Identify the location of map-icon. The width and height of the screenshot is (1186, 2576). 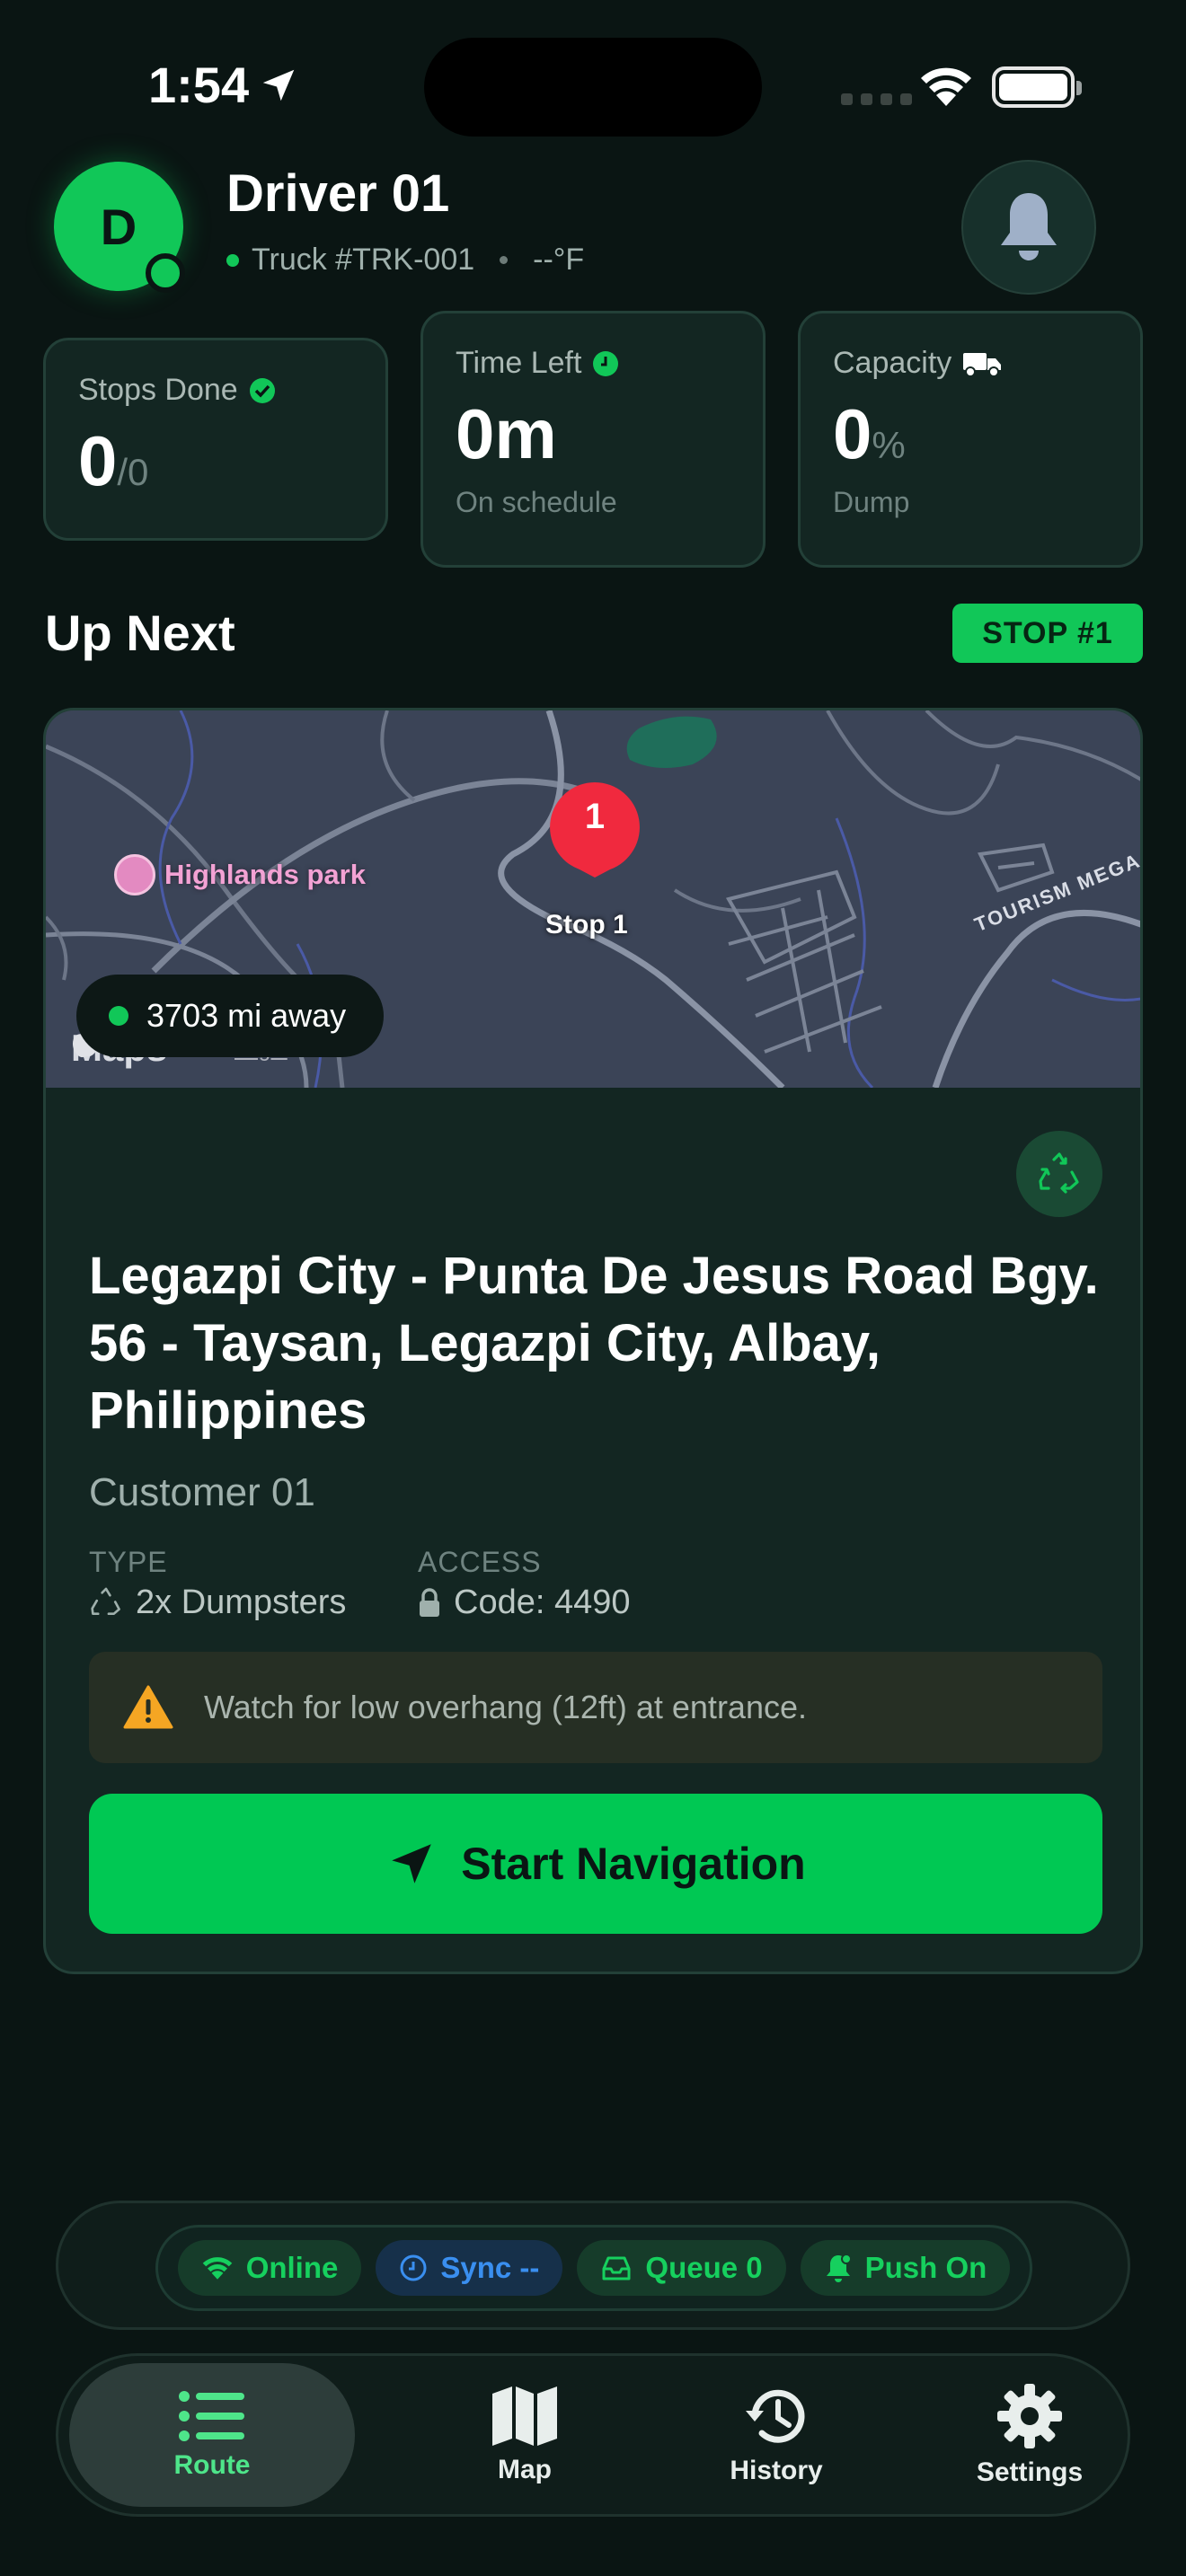
(524, 2416).